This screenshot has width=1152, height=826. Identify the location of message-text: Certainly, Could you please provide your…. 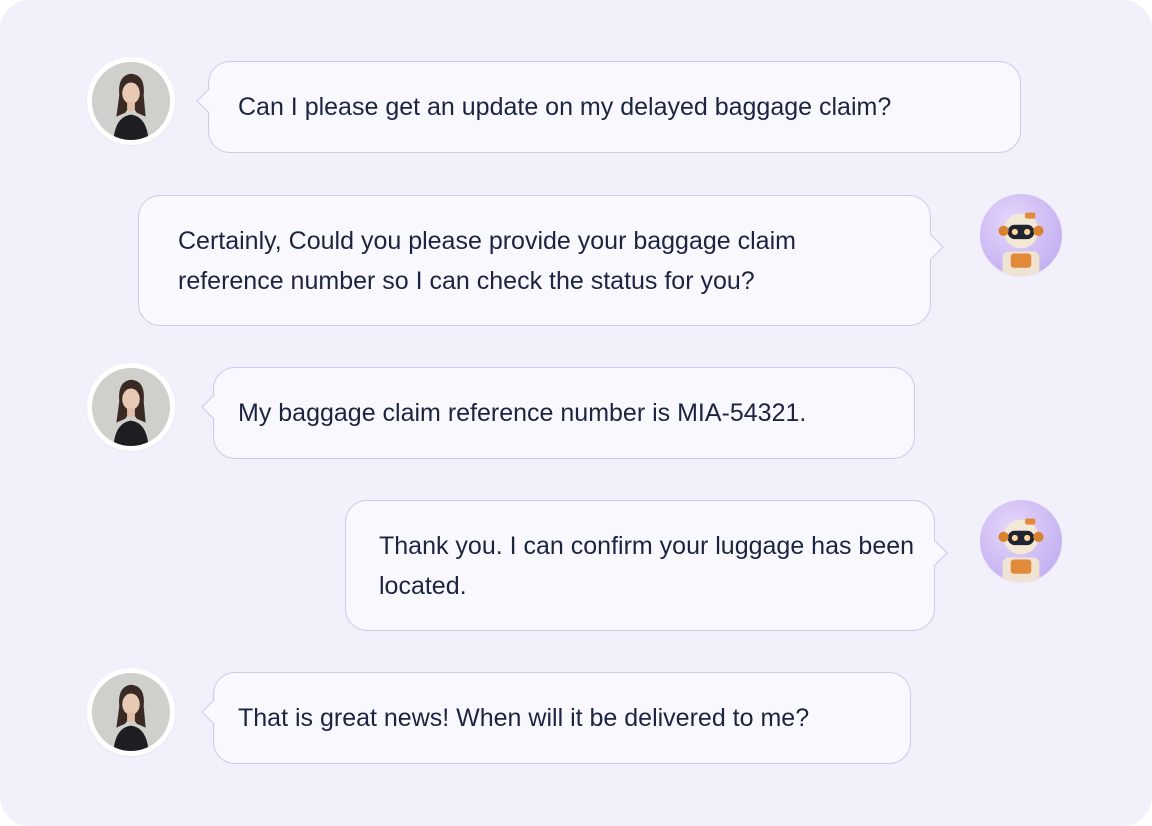
(487, 260).